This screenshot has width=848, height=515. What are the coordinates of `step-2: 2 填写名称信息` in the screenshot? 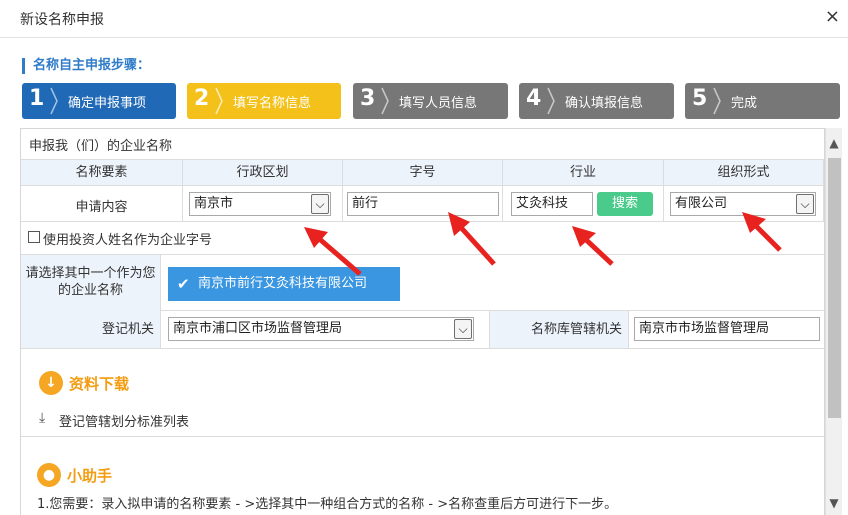 It's located at (264, 101).